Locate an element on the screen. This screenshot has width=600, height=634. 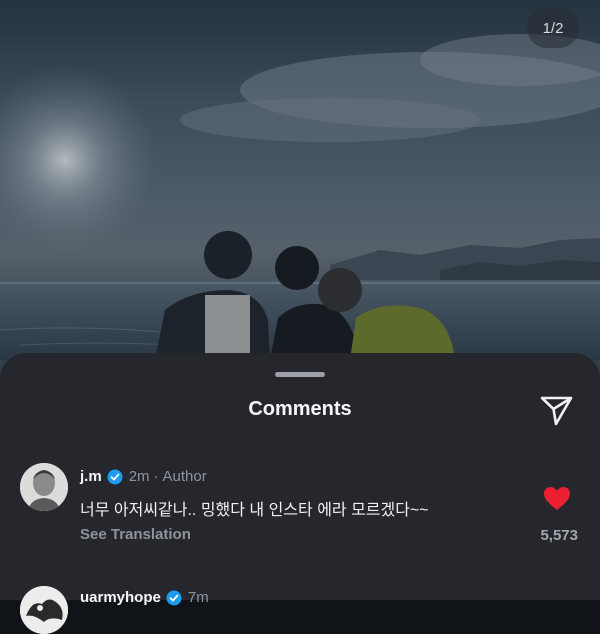
comment-meta: uarmyhope 7m is located at coordinates (144, 597).